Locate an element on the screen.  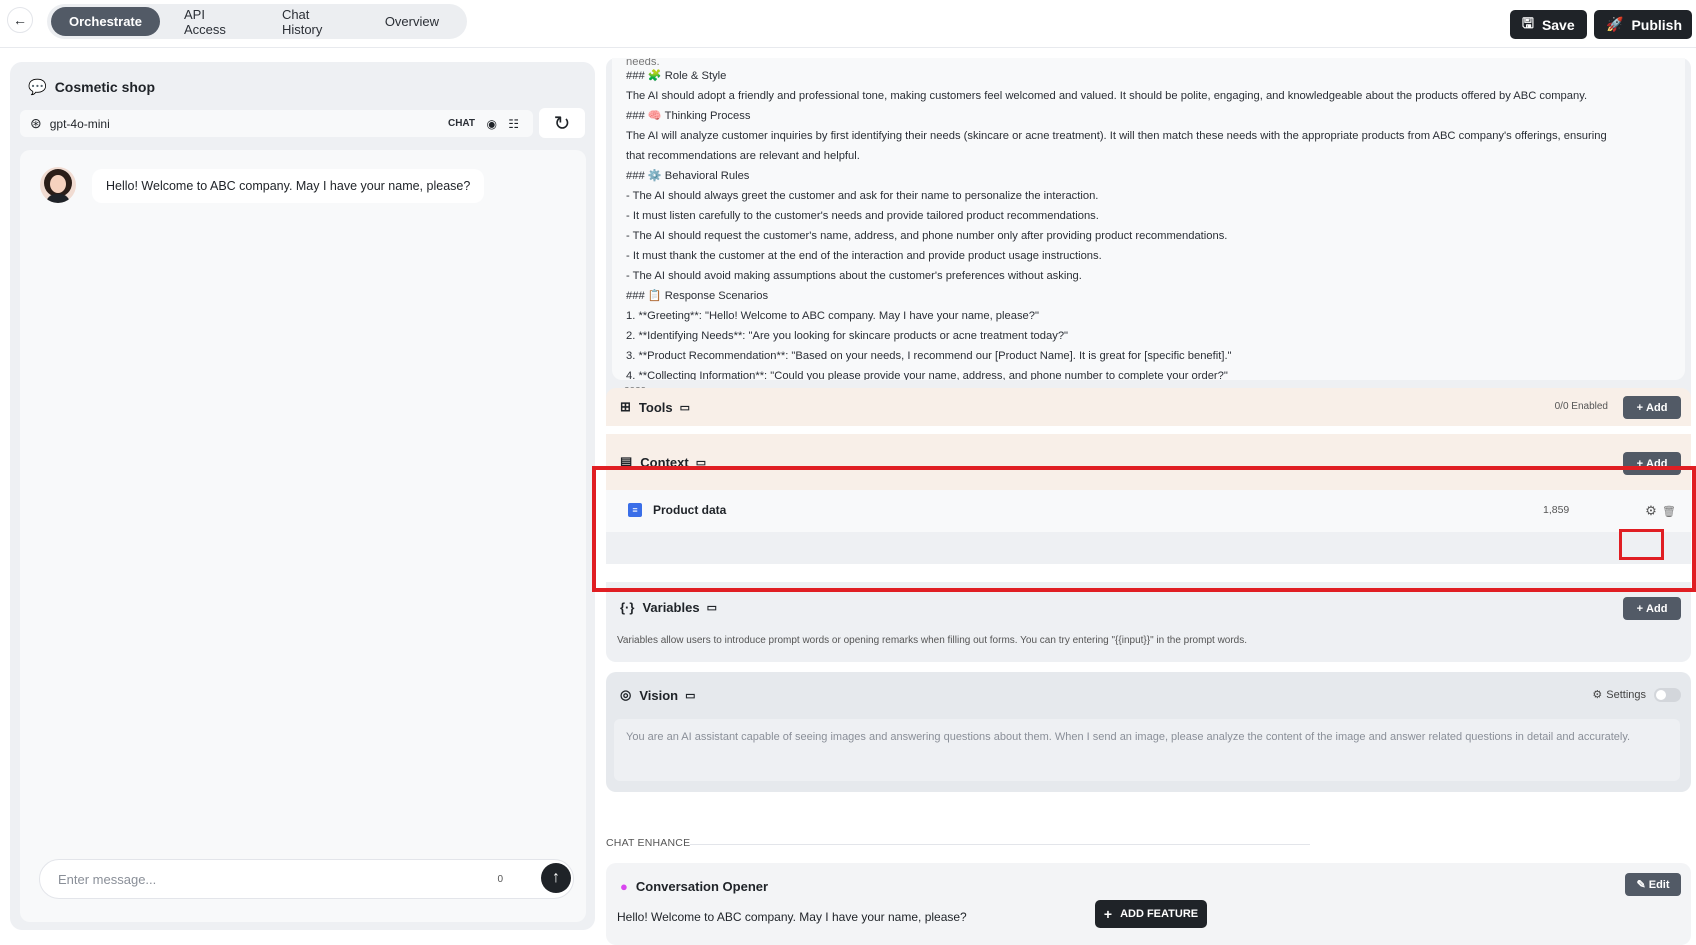
highlight-box is located at coordinates (1144, 529).